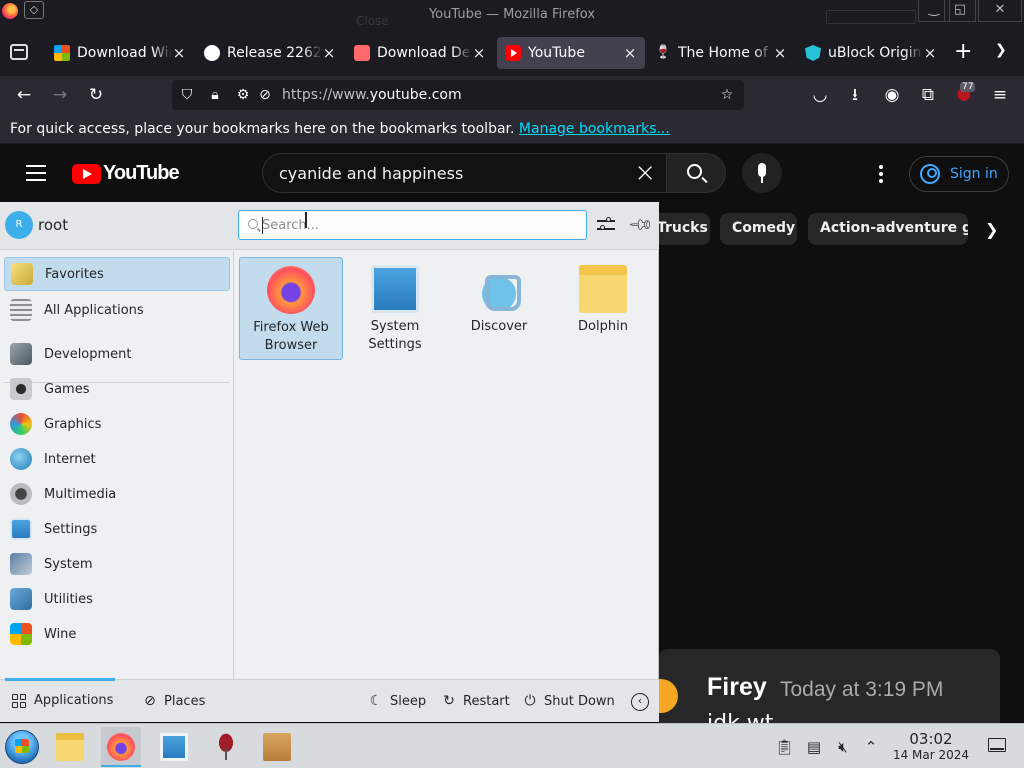 Image resolution: width=1024 pixels, height=768 pixels. Describe the element at coordinates (784, 747) in the screenshot. I see `clipboard-icon: 📋︎` at that location.